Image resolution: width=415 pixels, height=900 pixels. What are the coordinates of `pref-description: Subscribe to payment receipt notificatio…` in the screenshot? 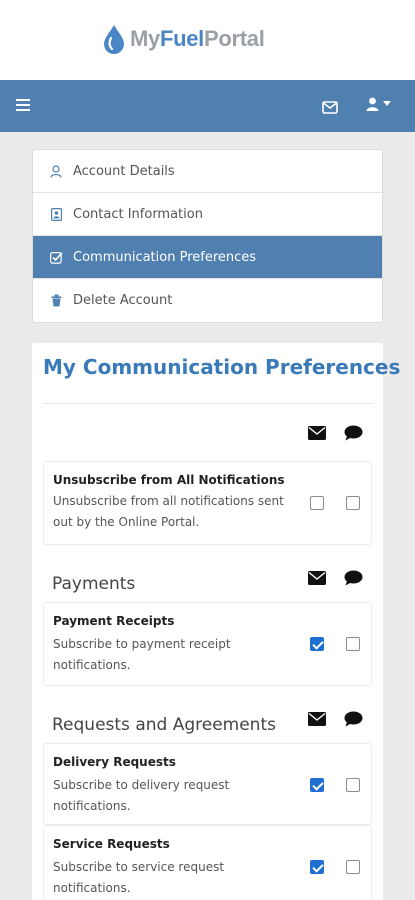 It's located at (142, 654).